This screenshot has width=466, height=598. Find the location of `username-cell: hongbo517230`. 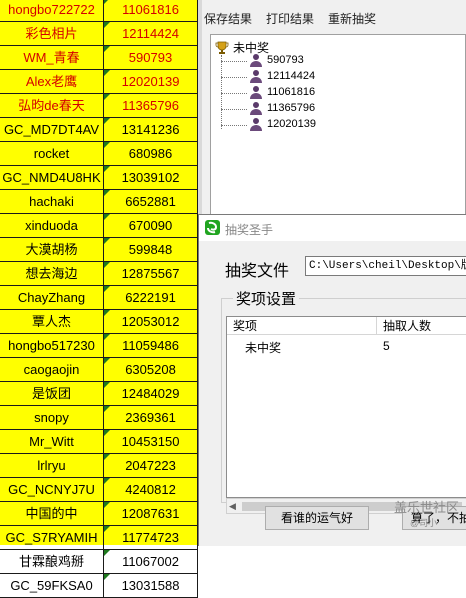

username-cell: hongbo517230 is located at coordinates (52, 346).